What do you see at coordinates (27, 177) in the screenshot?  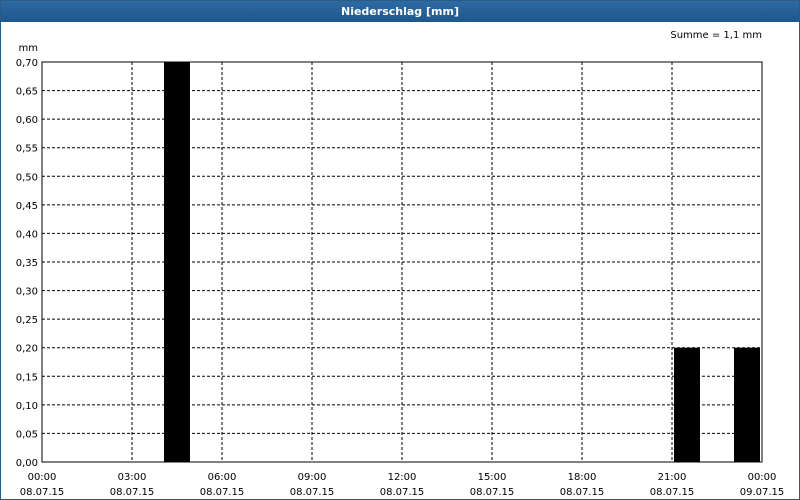 I see `y-tick-label: 0,50` at bounding box center [27, 177].